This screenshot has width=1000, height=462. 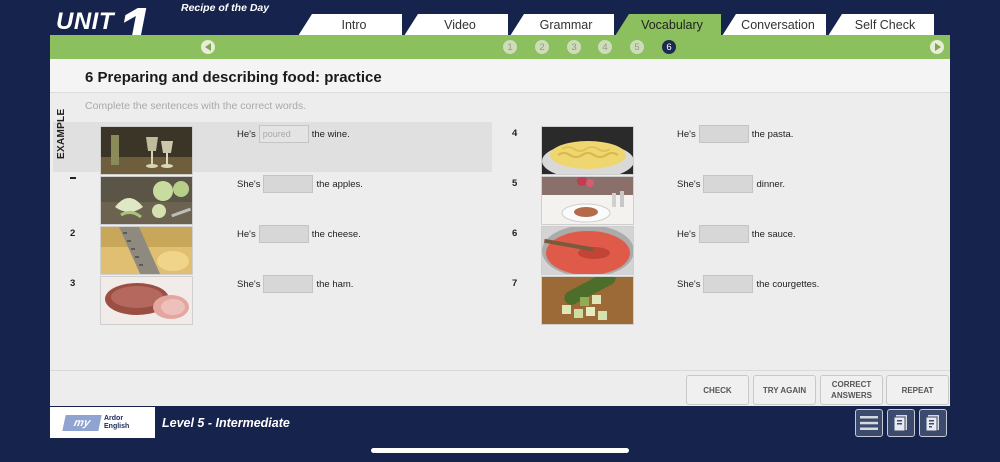 I want to click on correct-answers-button: CORRECT ANSWERS, so click(x=851, y=390).